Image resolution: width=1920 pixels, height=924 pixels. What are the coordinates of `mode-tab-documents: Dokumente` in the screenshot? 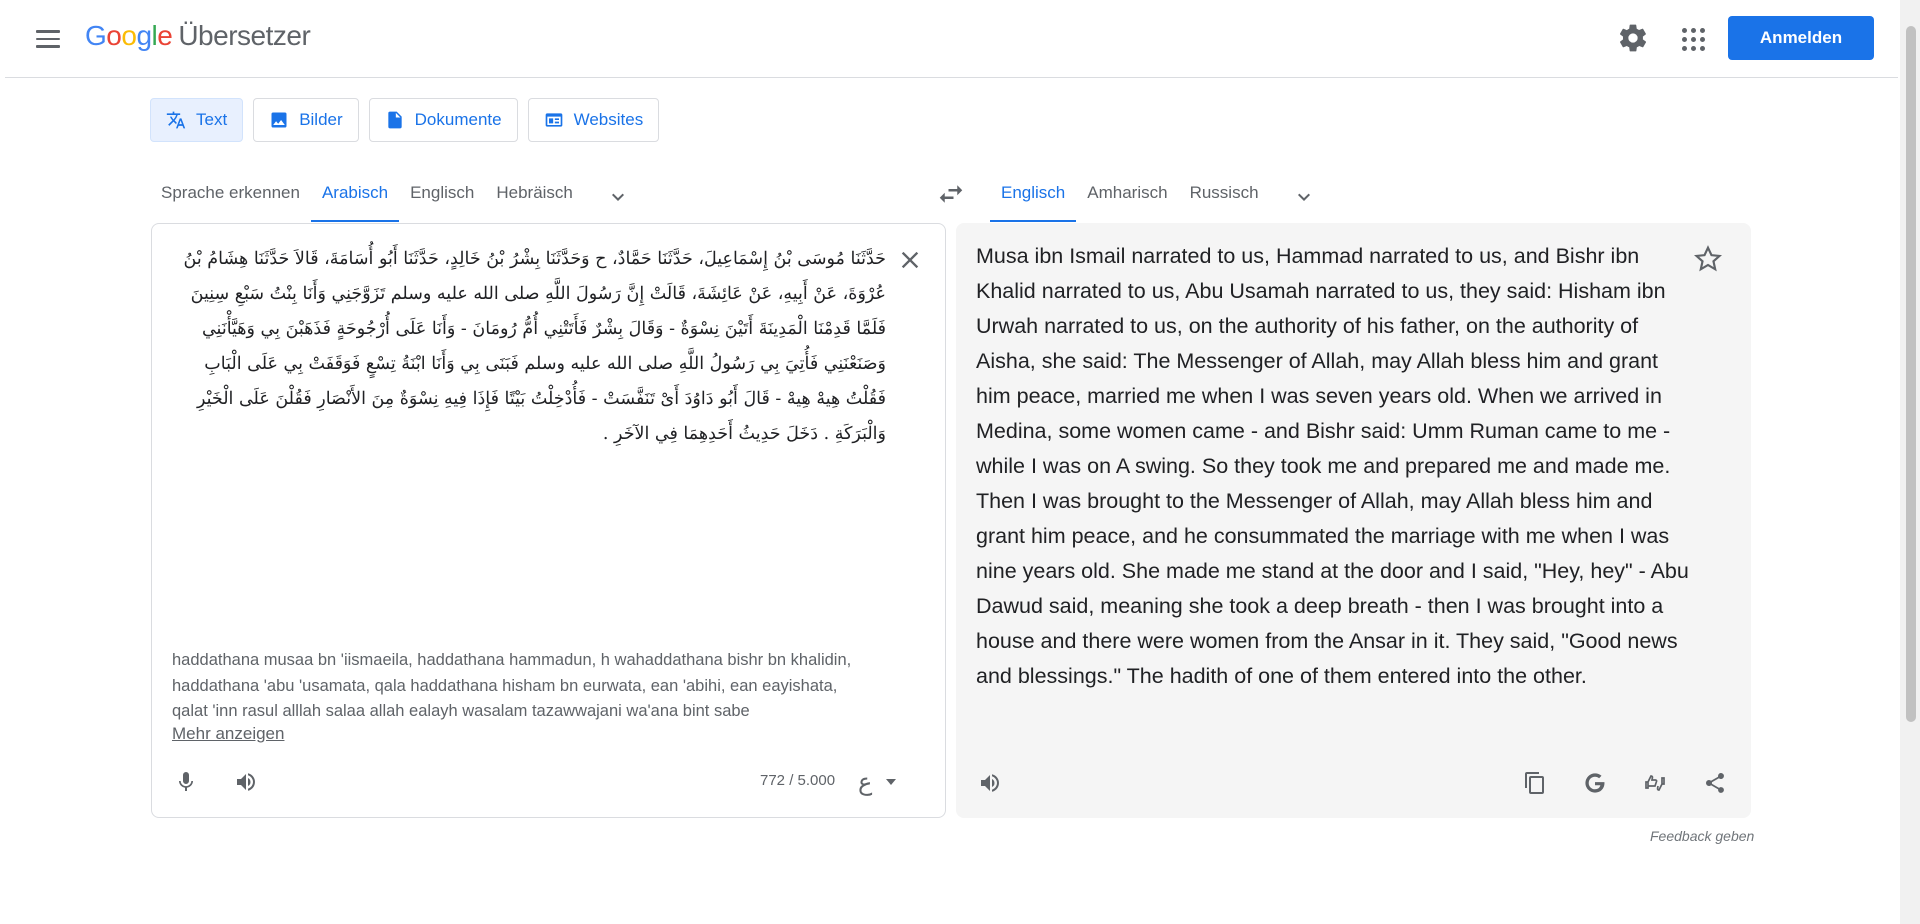 It's located at (443, 120).